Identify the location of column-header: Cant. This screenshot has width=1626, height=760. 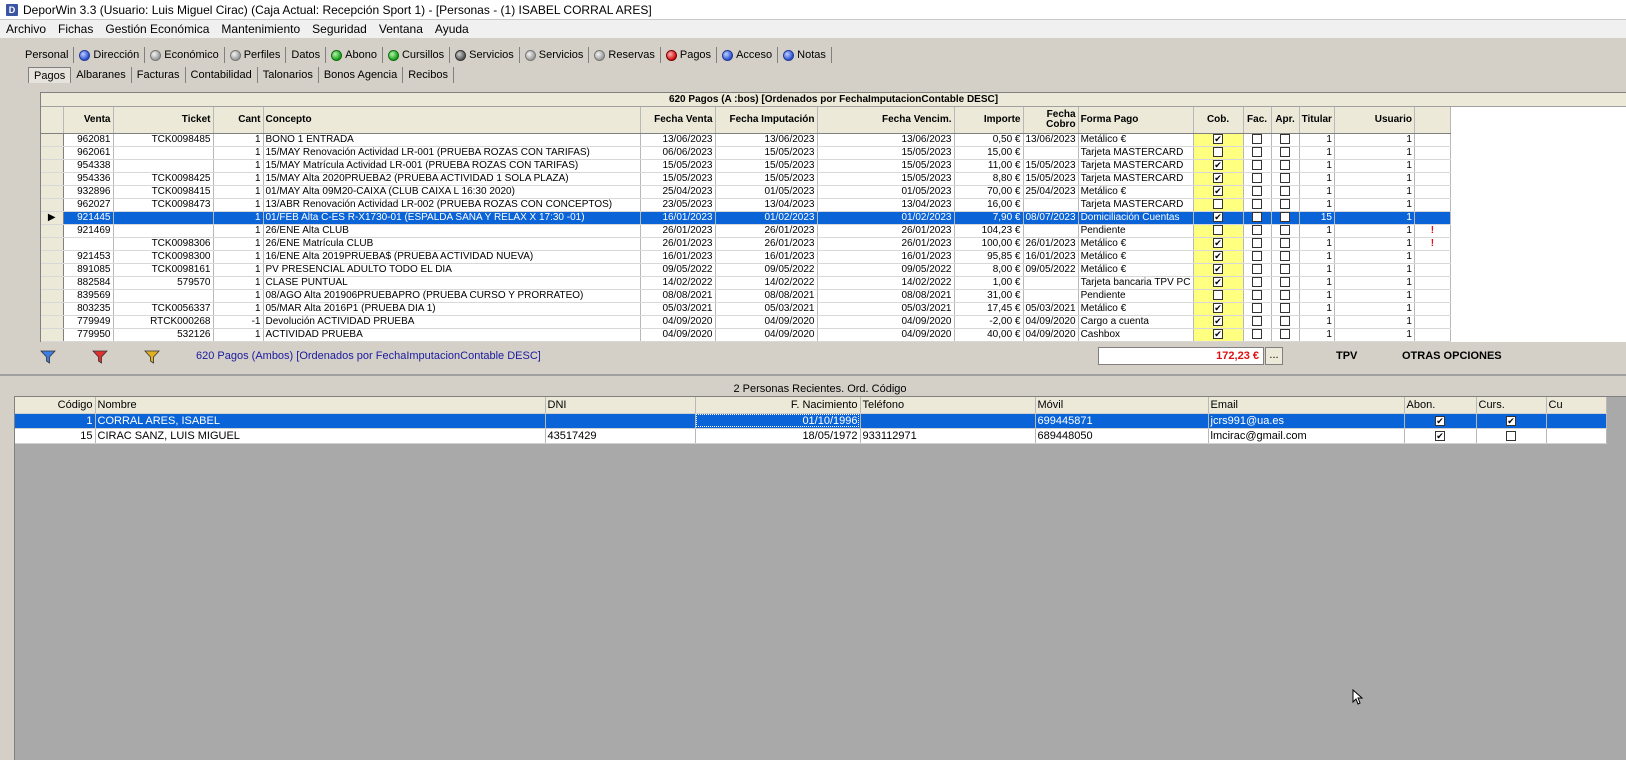
(238, 120).